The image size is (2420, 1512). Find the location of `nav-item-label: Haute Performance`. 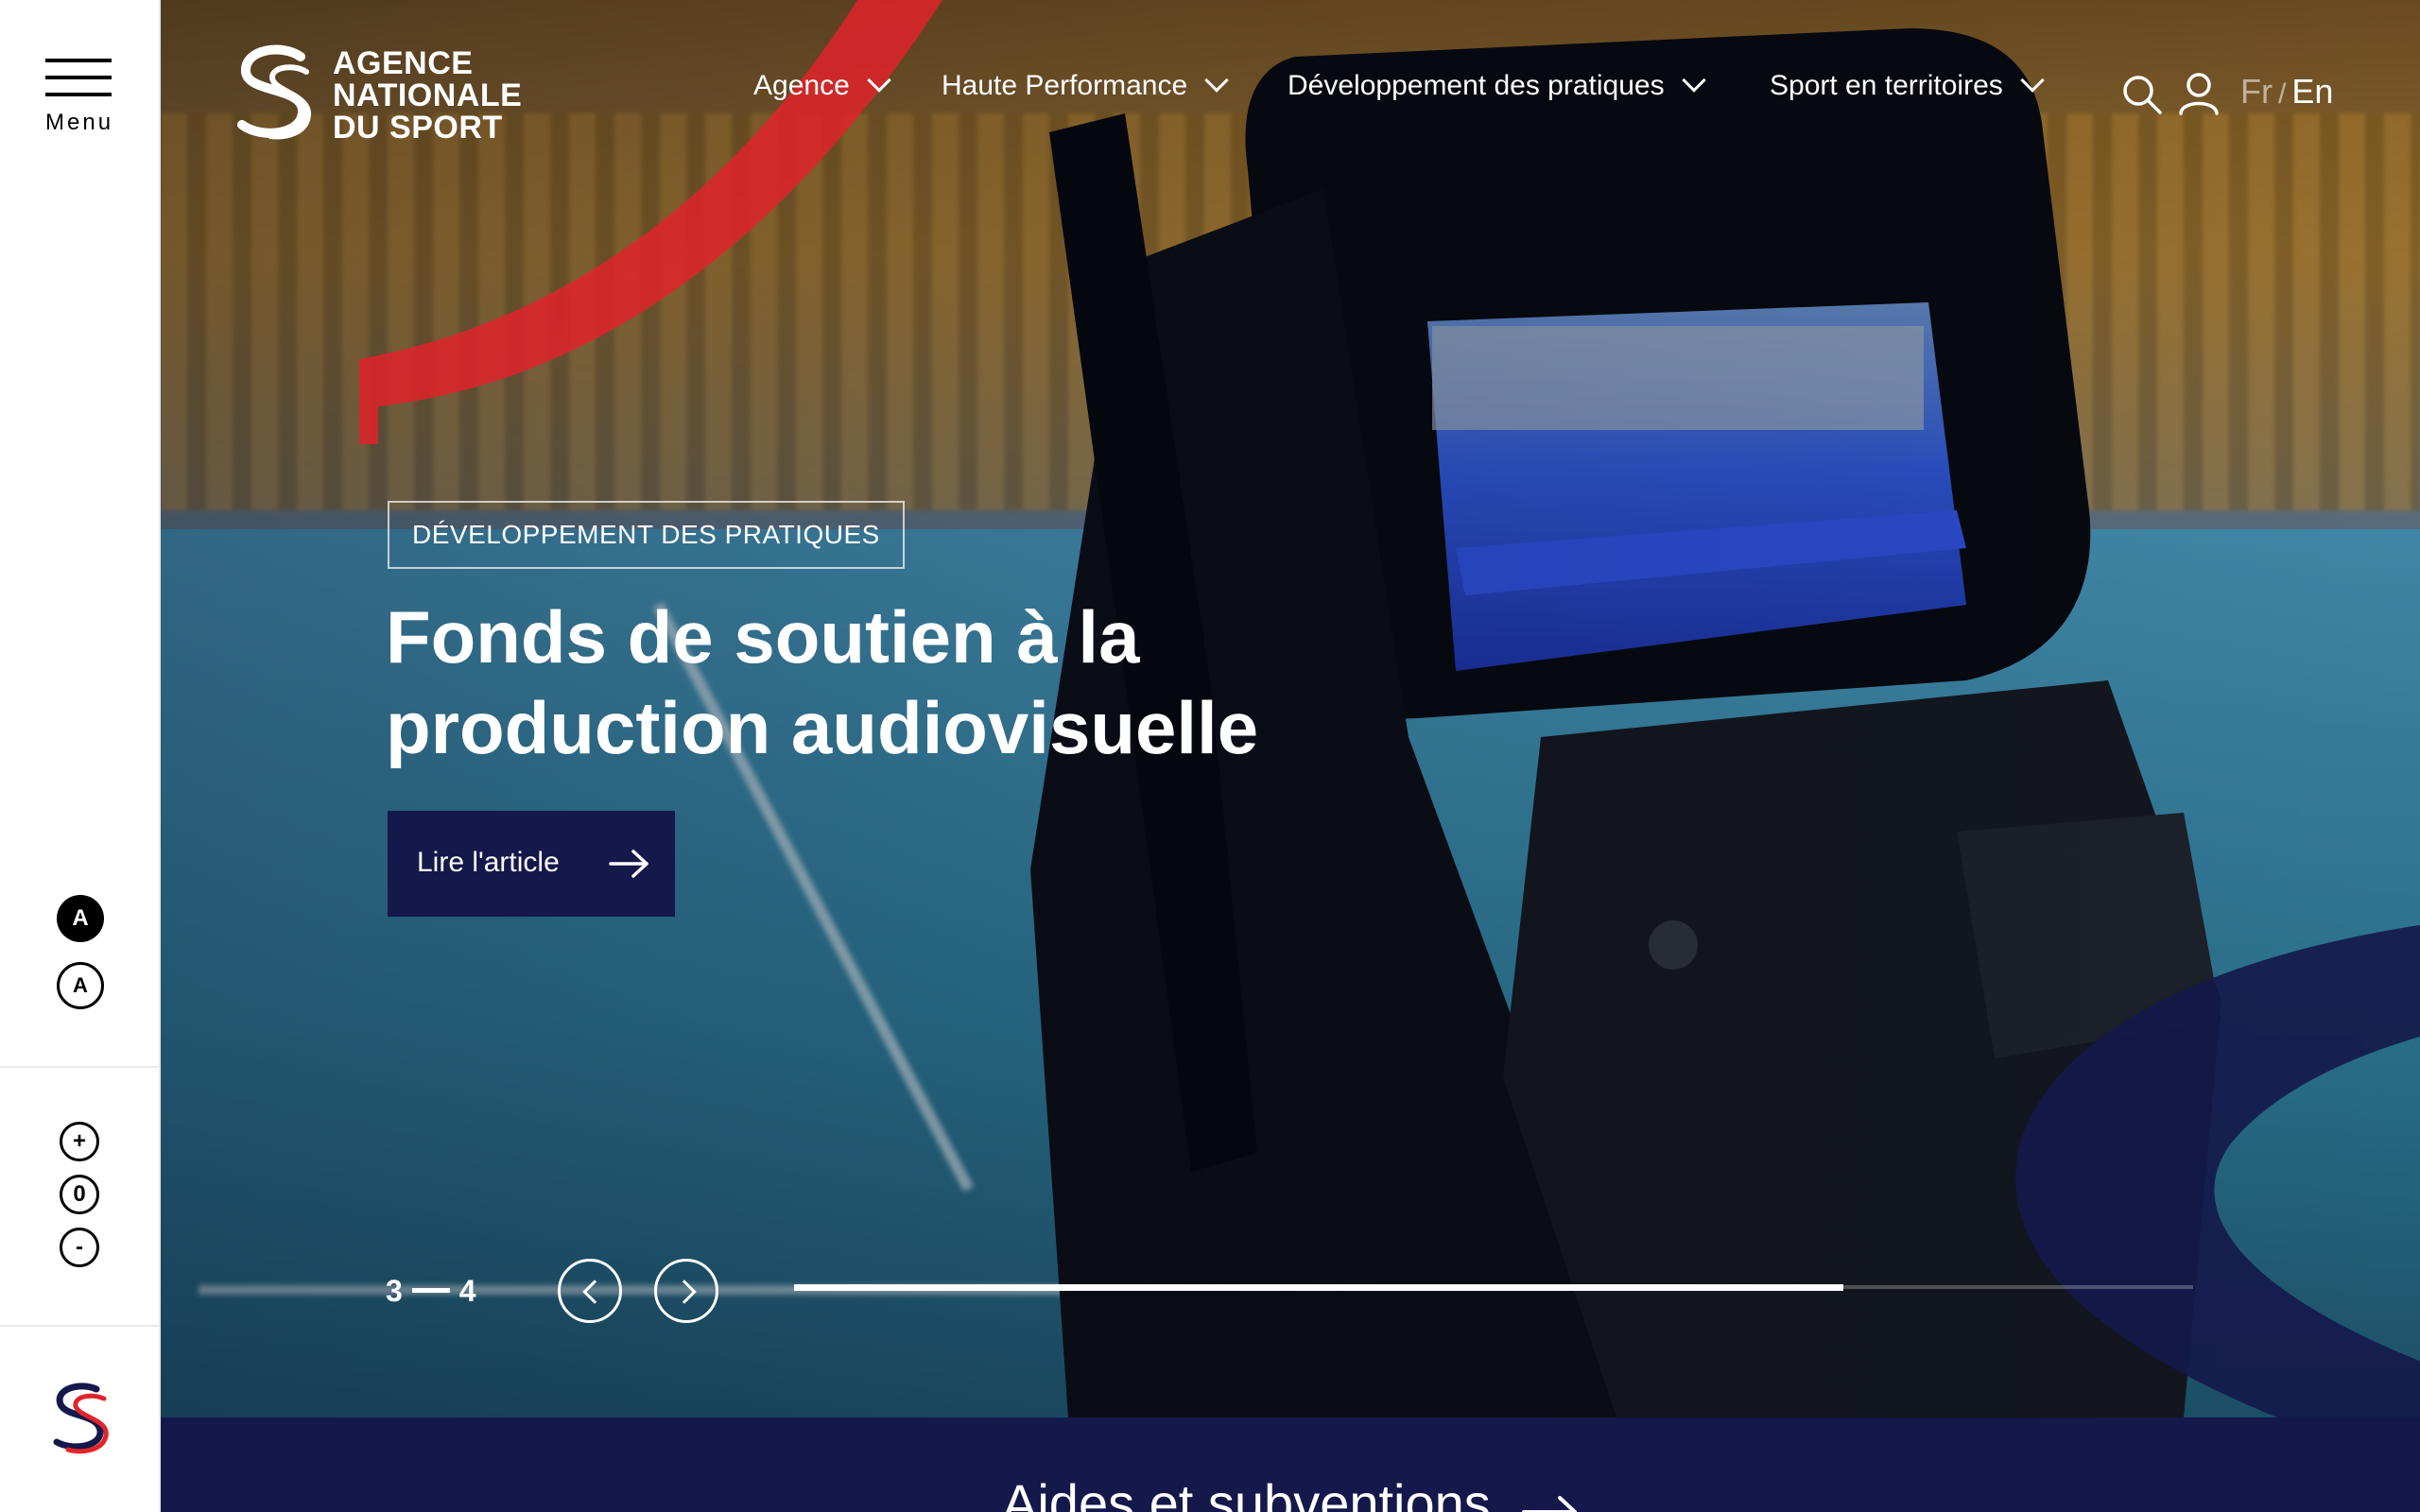

nav-item-label: Haute Performance is located at coordinates (1065, 85).